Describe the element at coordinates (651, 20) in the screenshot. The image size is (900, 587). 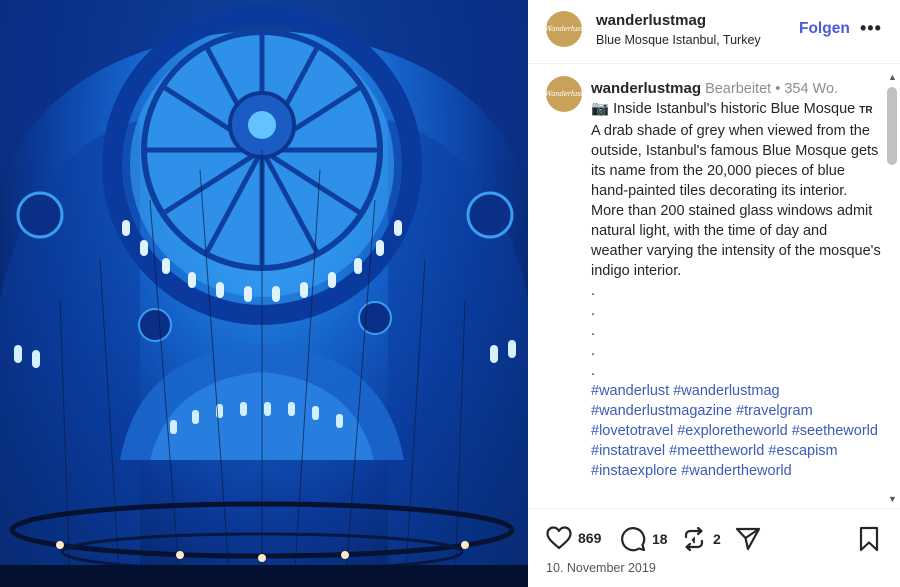
I see `author-username: wanderlustmag` at that location.